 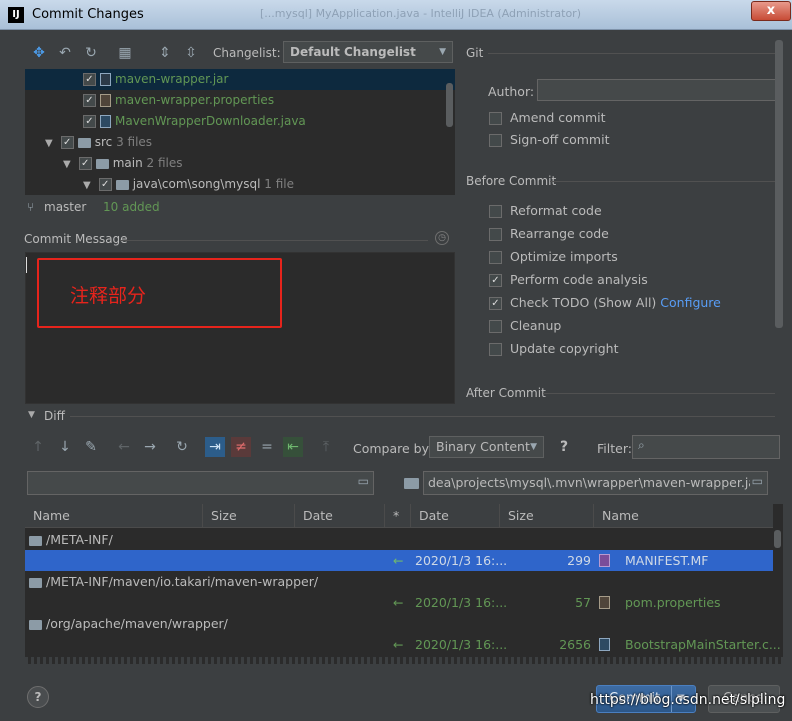 I want to click on table-scrollbar, so click(x=777, y=539).